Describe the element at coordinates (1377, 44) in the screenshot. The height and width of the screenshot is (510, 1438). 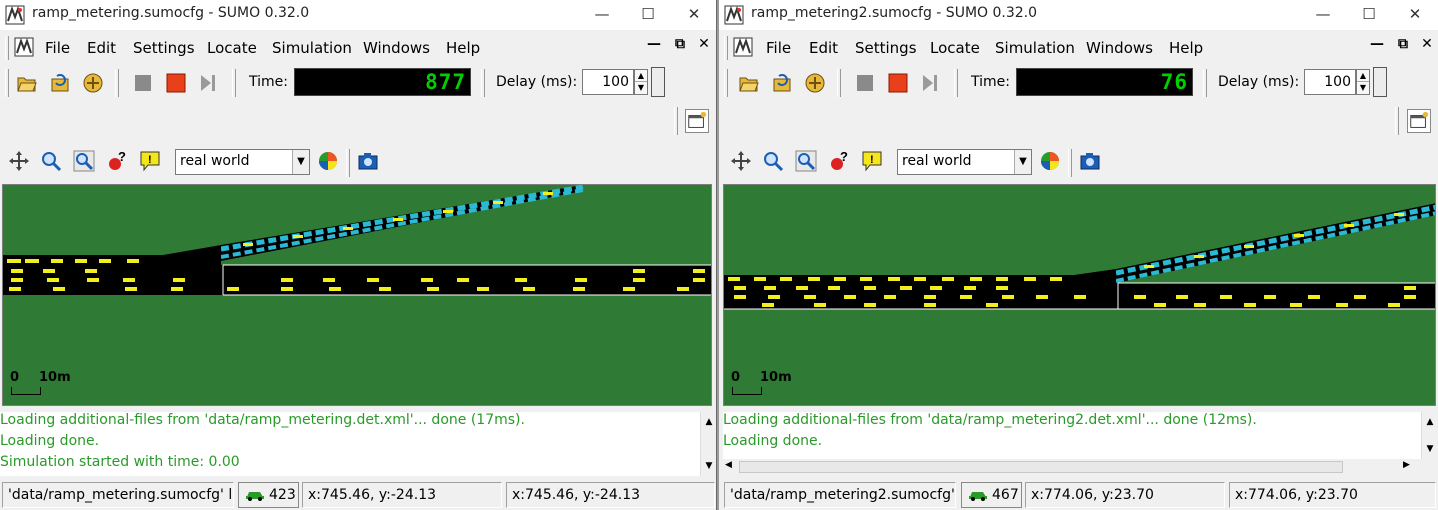
I see `mdi-minimize-button: —` at that location.